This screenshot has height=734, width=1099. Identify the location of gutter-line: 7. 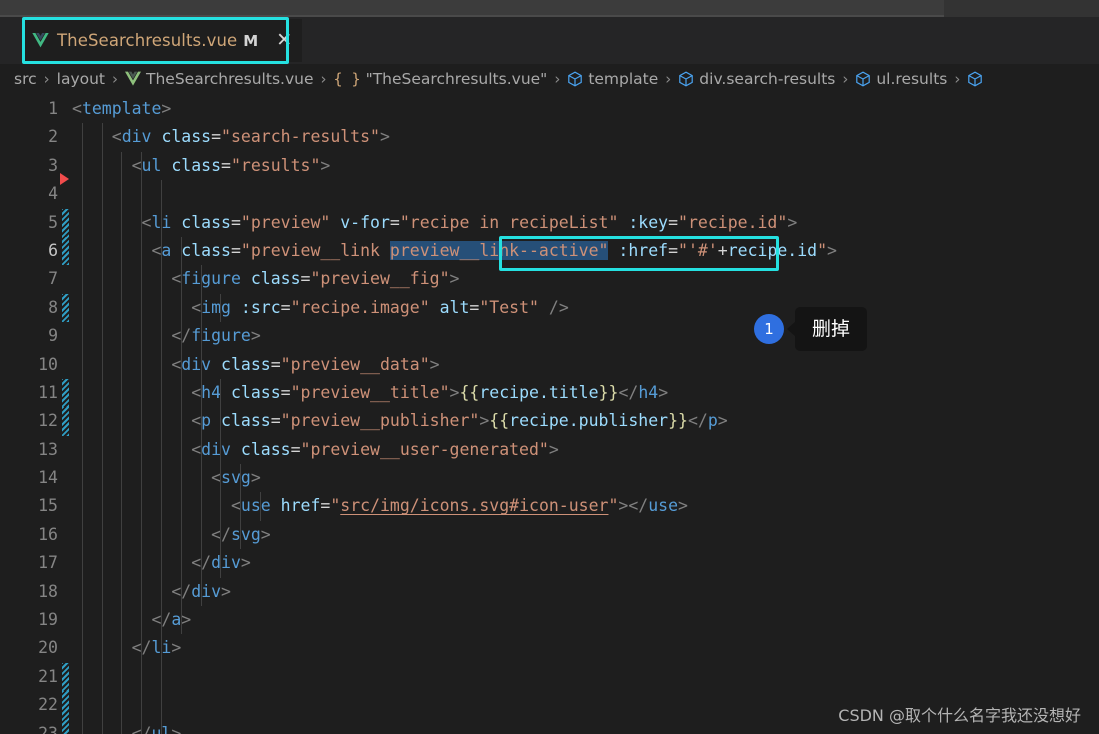
(36, 279).